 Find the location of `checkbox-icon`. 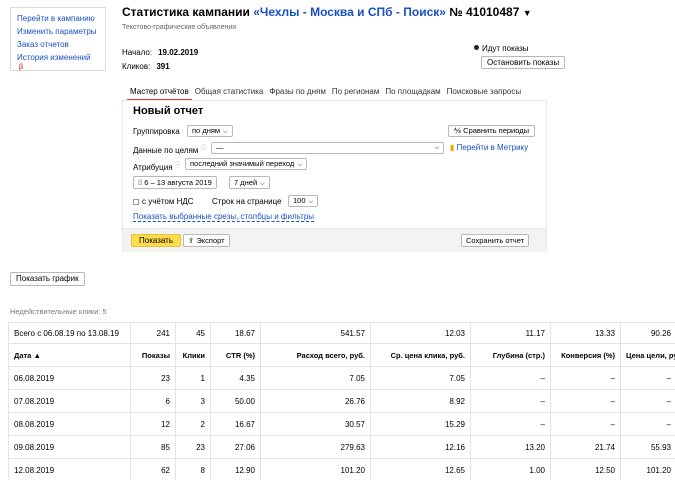

checkbox-icon is located at coordinates (136, 202).